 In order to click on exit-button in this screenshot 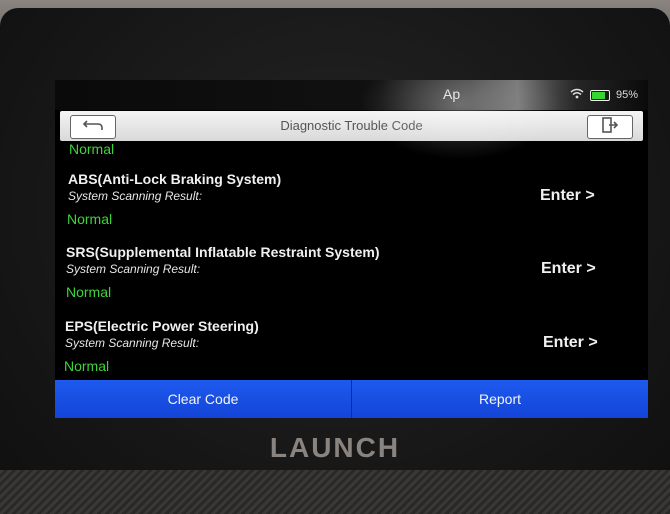, I will do `click(610, 127)`.